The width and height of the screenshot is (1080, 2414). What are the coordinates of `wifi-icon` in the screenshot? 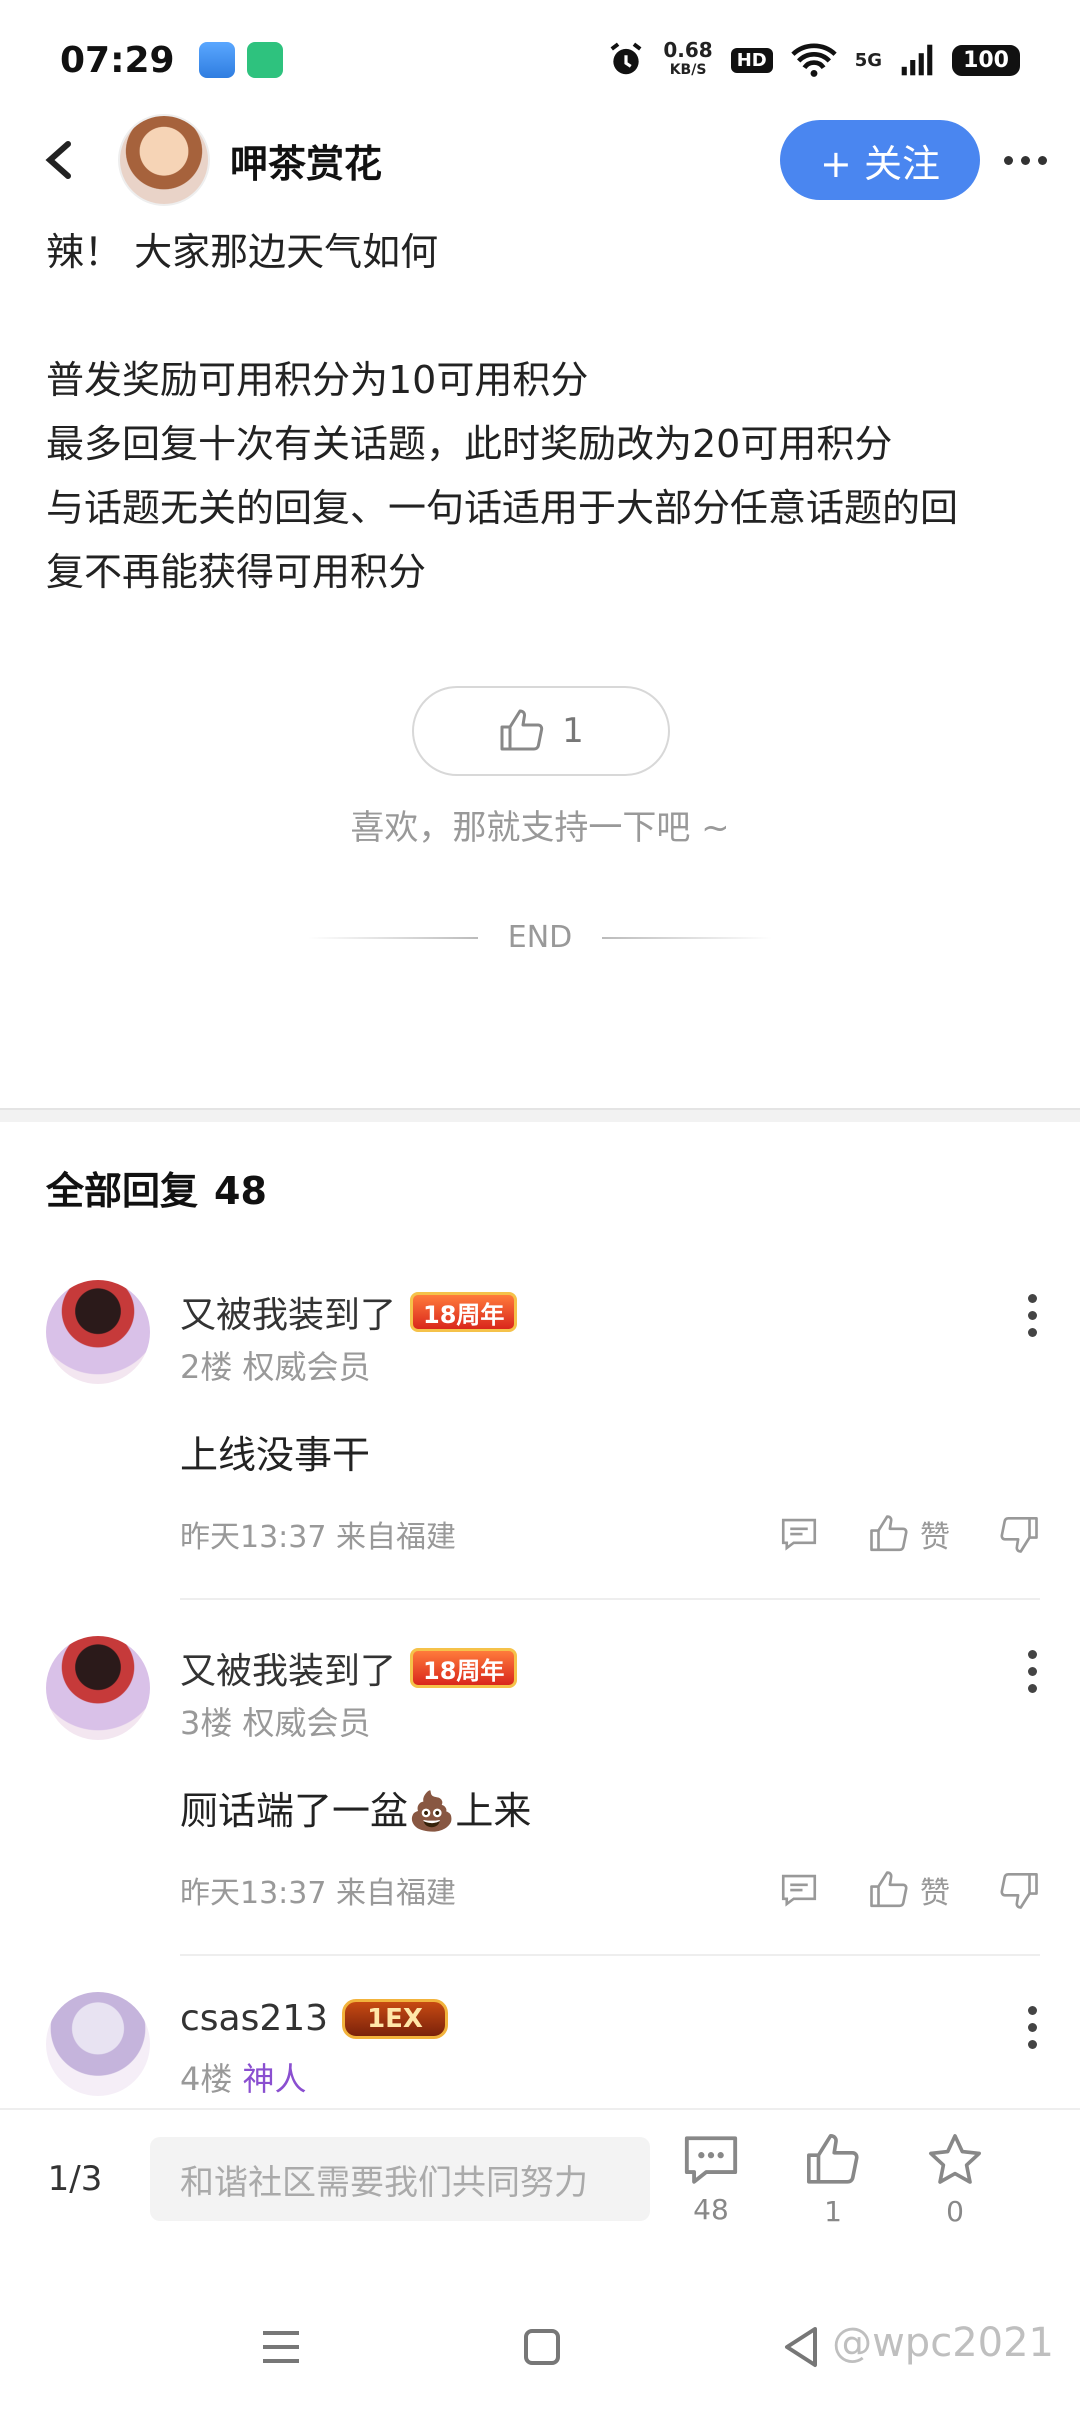 It's located at (814, 60).